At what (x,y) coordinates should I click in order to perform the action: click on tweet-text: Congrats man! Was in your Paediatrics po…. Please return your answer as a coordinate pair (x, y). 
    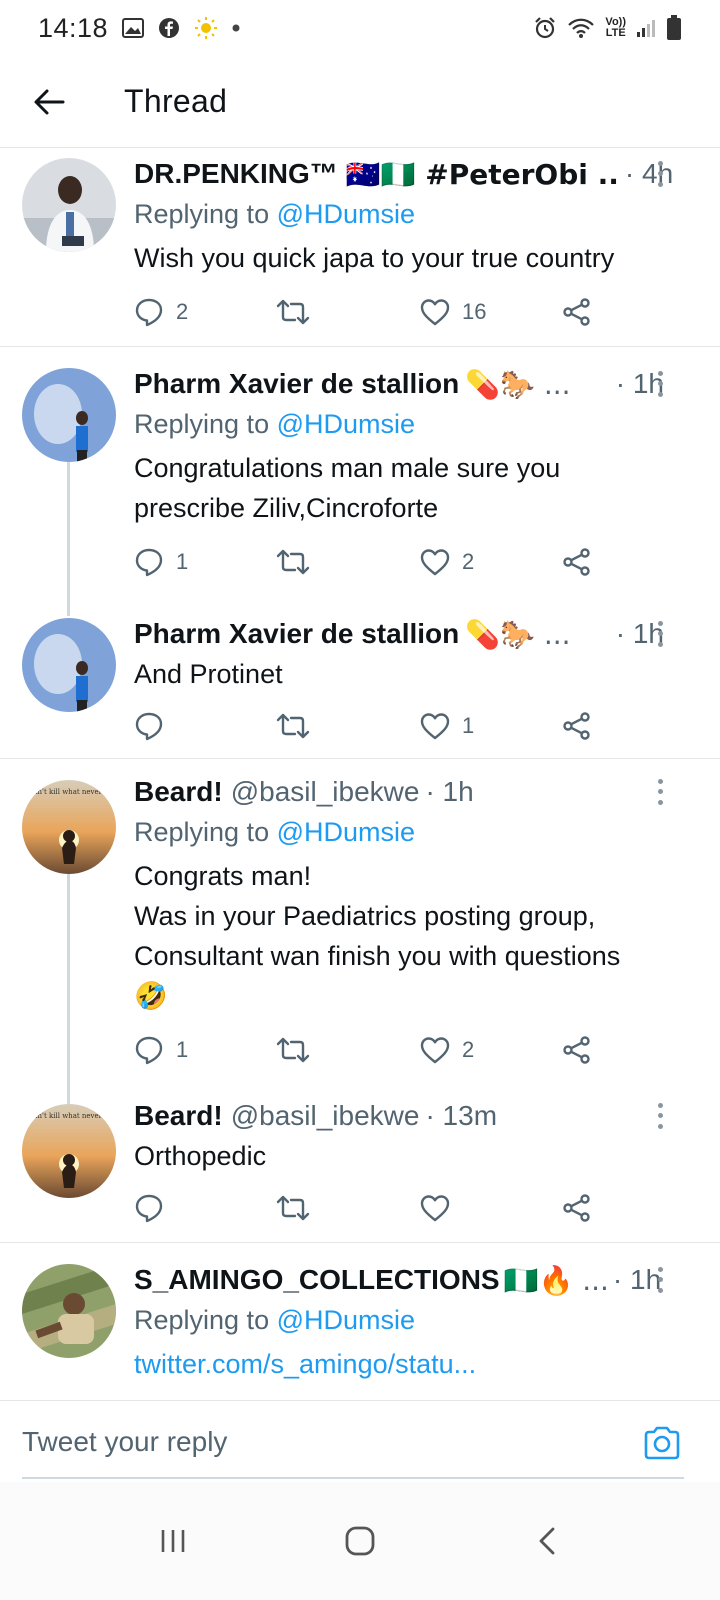
    Looking at the image, I should click on (377, 936).